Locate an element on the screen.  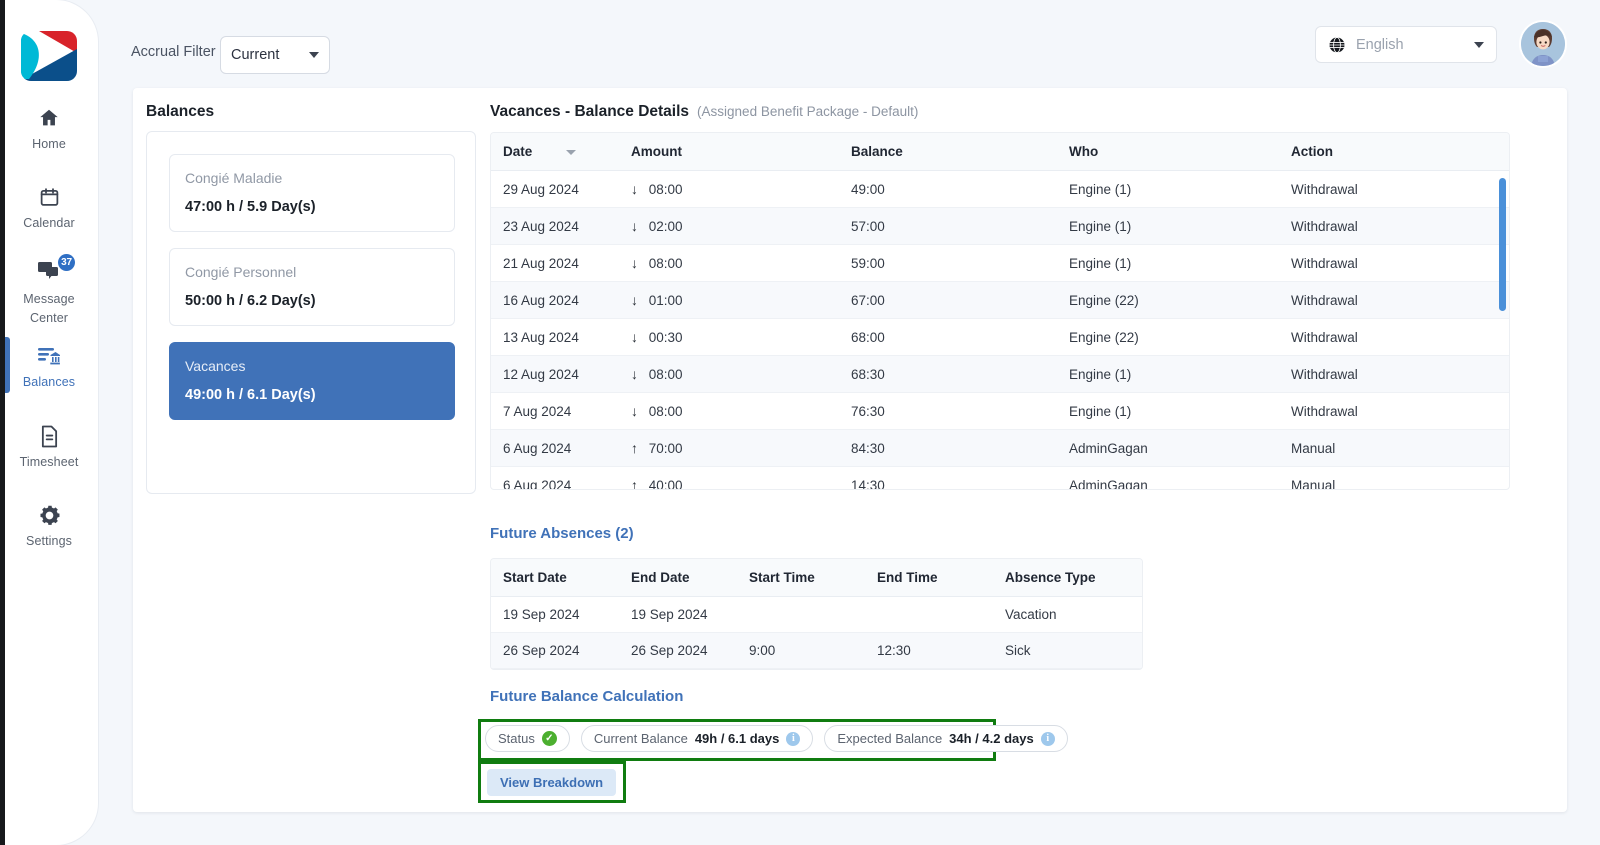
table-row: 6 Aug 2024 ↑ 70:00 84:30 AdminGagan Manual is located at coordinates (1000, 448).